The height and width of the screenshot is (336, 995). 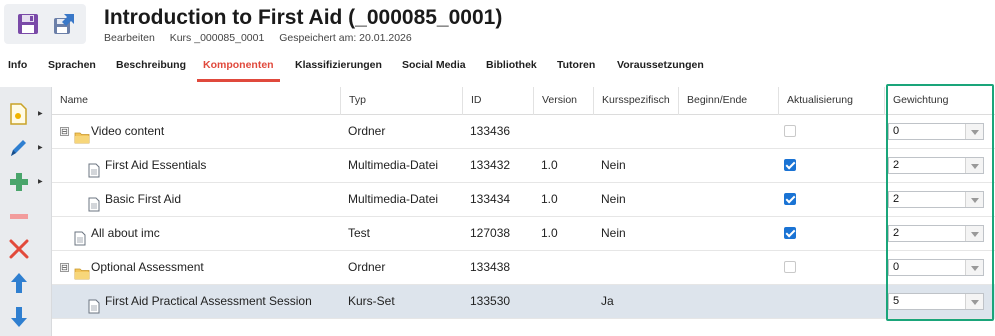 What do you see at coordinates (359, 233) in the screenshot?
I see `type-cell: Test` at bounding box center [359, 233].